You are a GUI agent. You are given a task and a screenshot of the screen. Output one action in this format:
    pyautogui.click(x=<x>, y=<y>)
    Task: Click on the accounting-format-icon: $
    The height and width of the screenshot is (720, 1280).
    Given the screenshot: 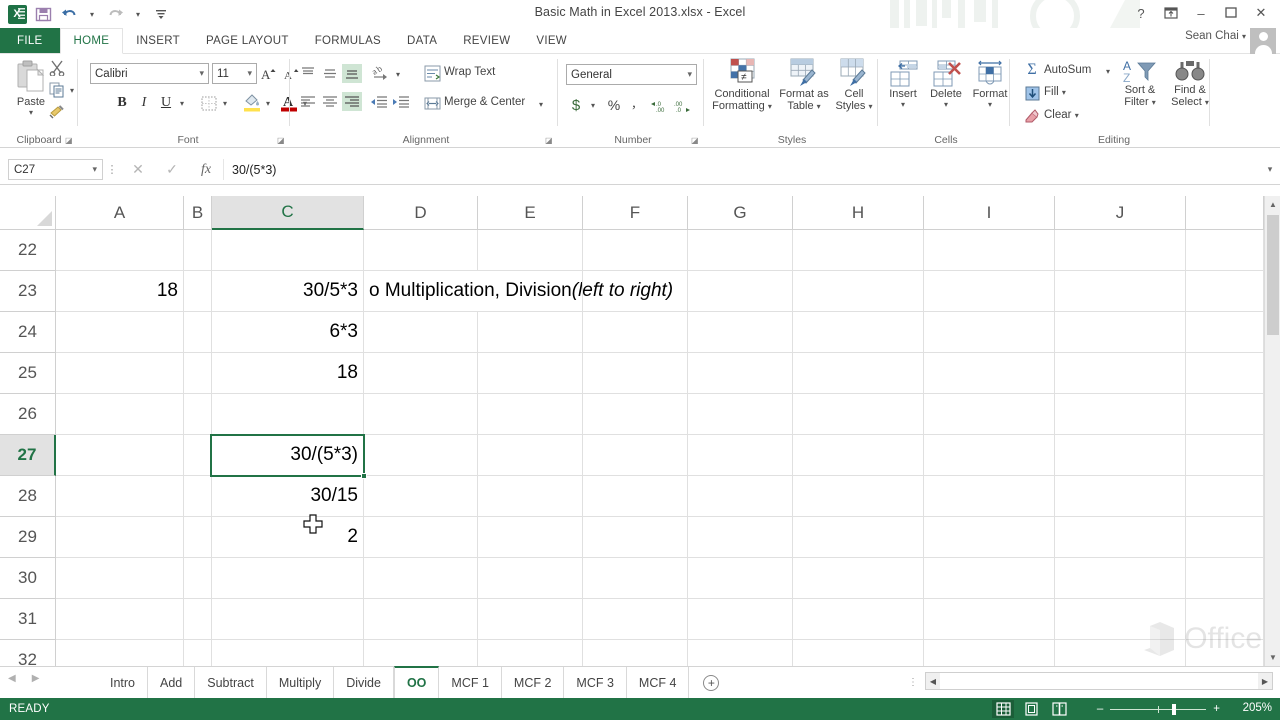 What is the action you would take?
    pyautogui.click(x=576, y=105)
    